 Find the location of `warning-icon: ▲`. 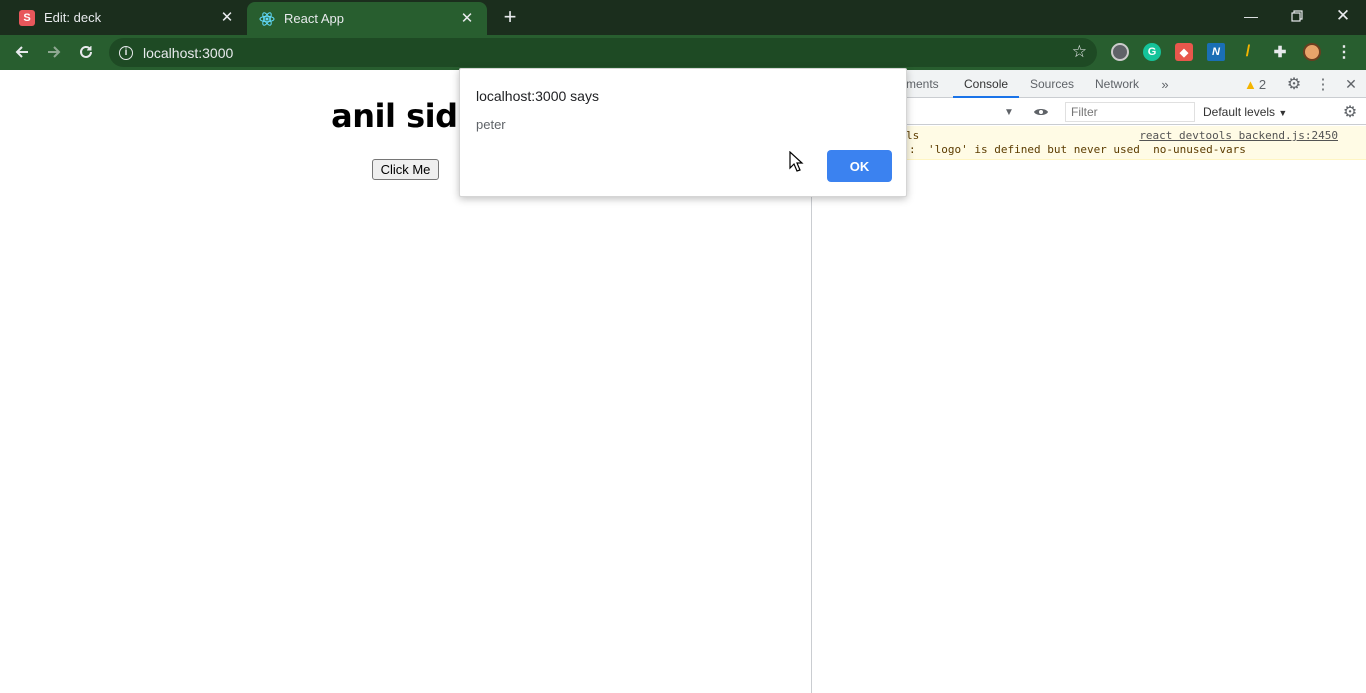

warning-icon: ▲ is located at coordinates (1250, 84).